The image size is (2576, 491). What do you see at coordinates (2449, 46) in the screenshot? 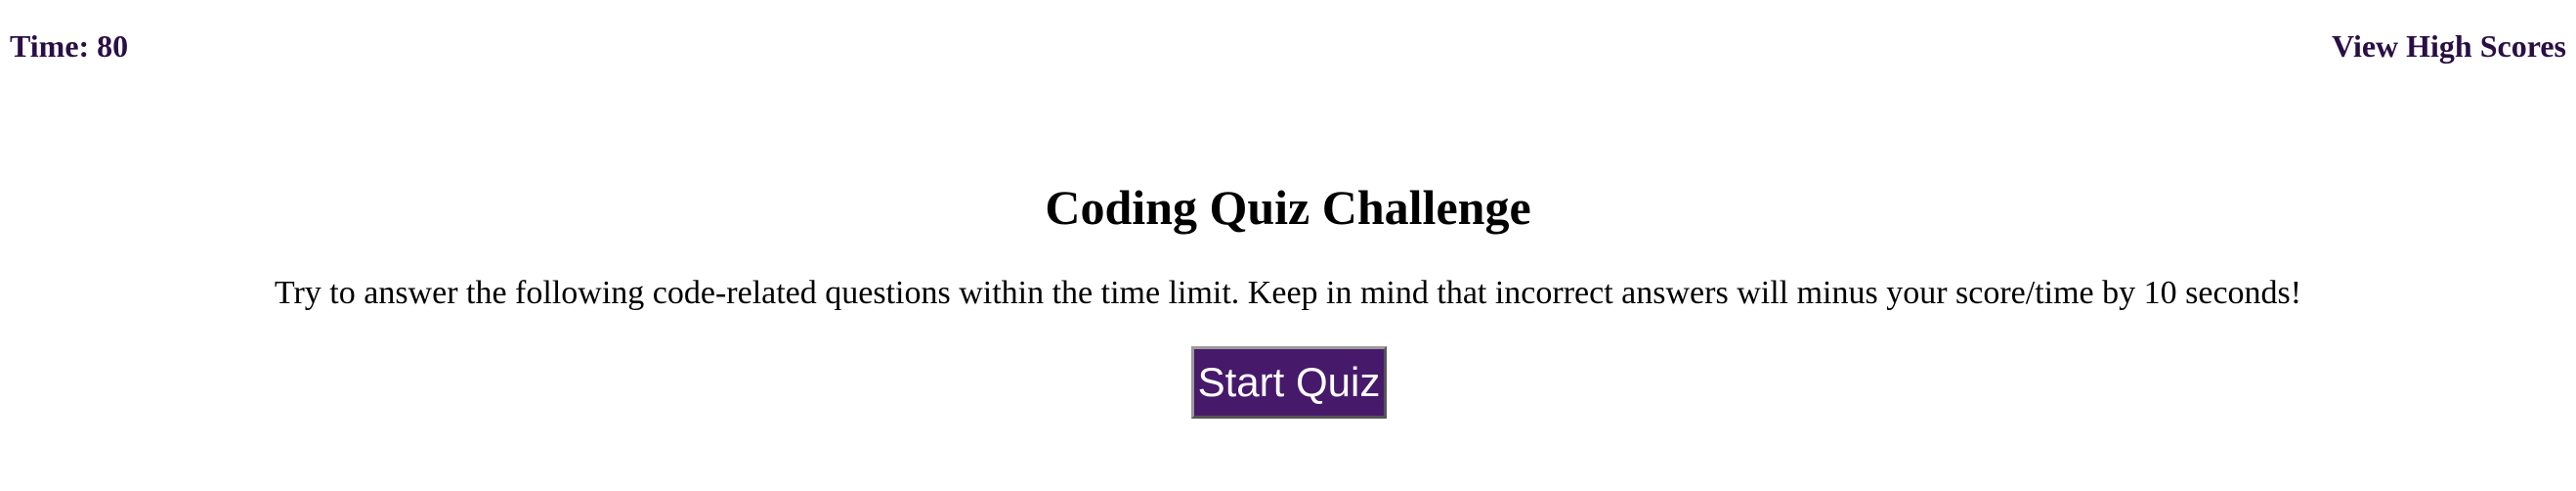
I see `view-high-scores-link: View High Scores` at bounding box center [2449, 46].